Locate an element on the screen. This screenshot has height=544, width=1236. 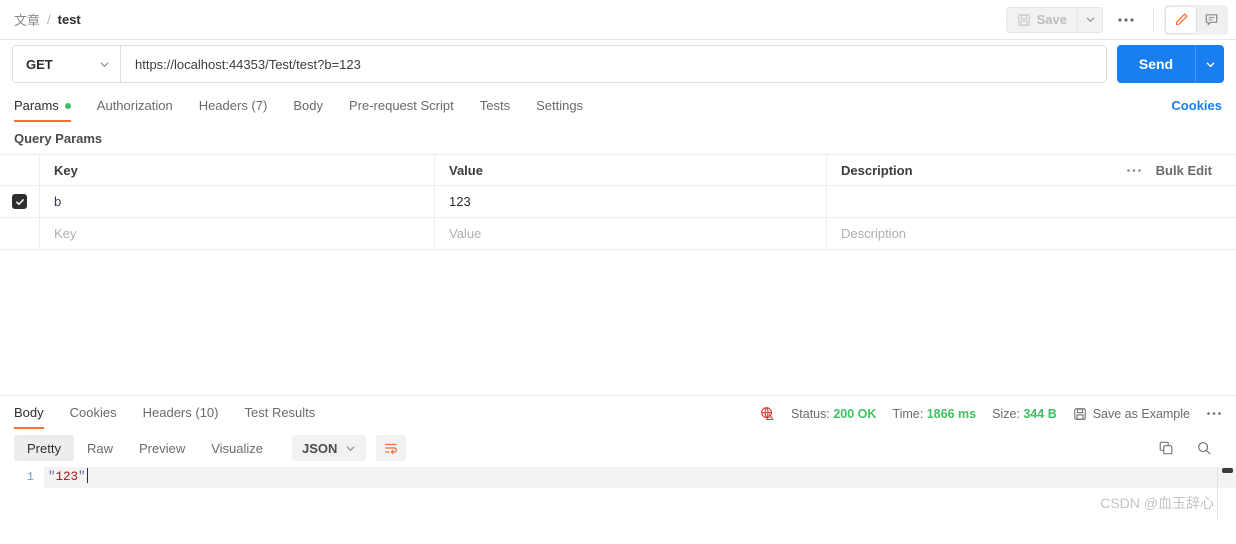
tab-tests-label: Tests is located at coordinates (495, 105).